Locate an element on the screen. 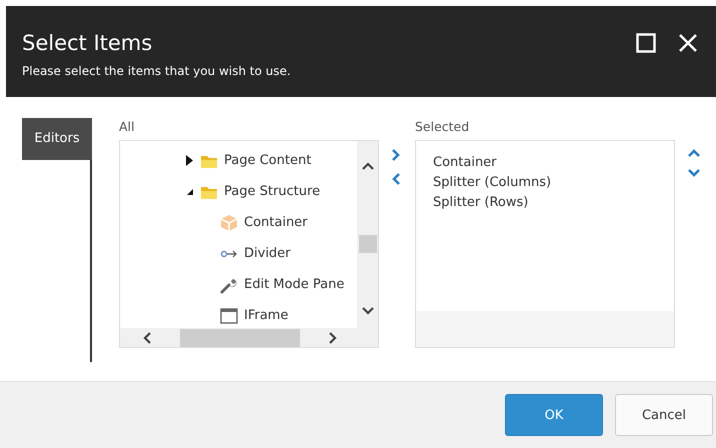  close-icon is located at coordinates (688, 43).